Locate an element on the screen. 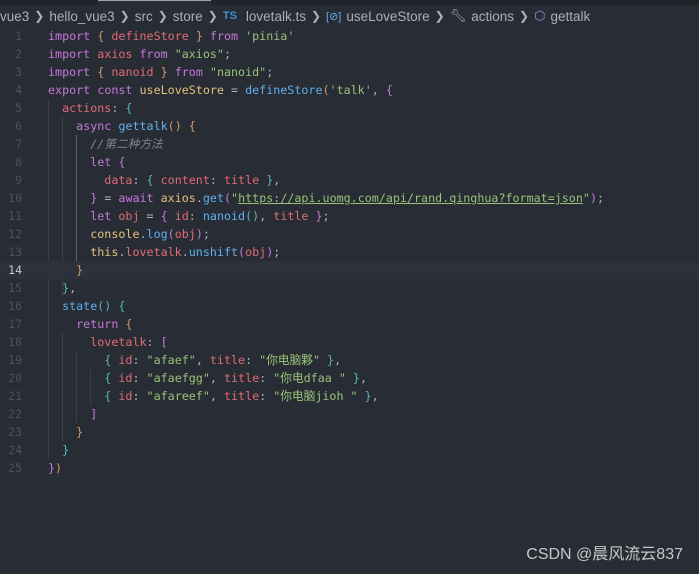 The height and width of the screenshot is (574, 699). code-line: 1 import { defineStore } from 'pinia' is located at coordinates (349, 36).